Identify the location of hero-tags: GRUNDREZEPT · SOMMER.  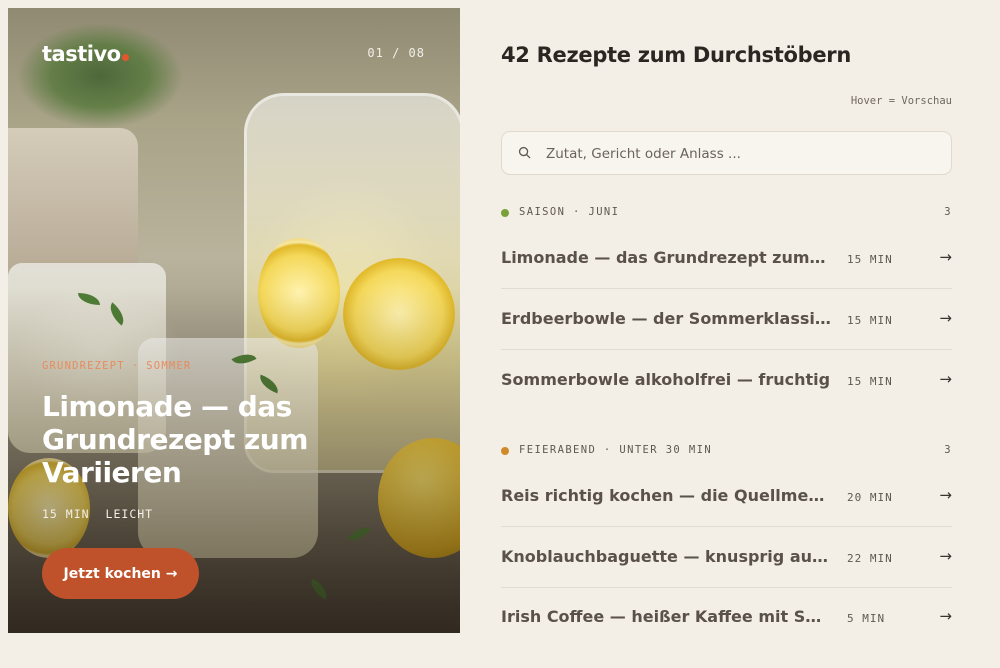
(116, 366).